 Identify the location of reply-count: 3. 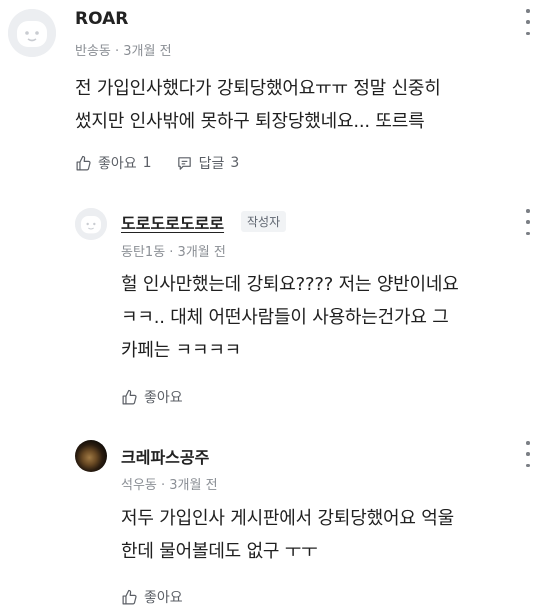
(235, 163).